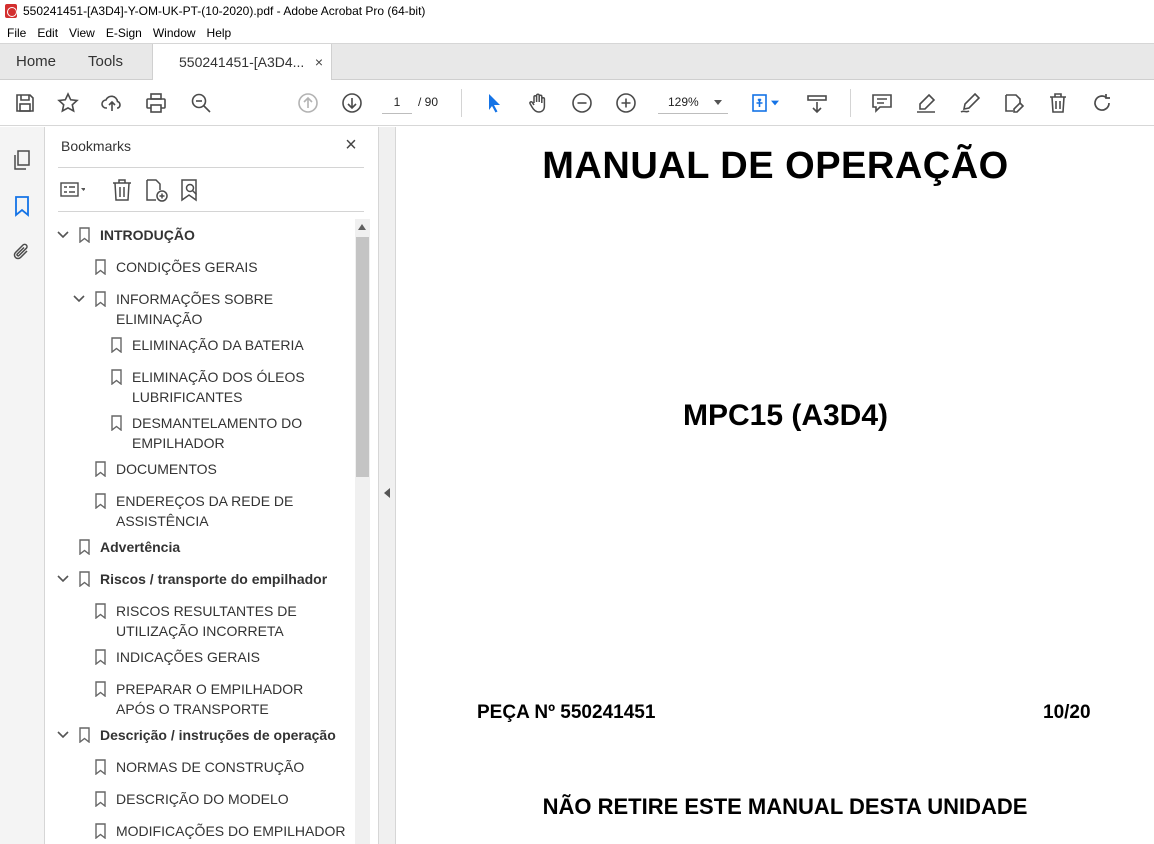 Image resolution: width=1154 pixels, height=844 pixels. What do you see at coordinates (319, 62) in the screenshot?
I see `tab-close-icon: ×` at bounding box center [319, 62].